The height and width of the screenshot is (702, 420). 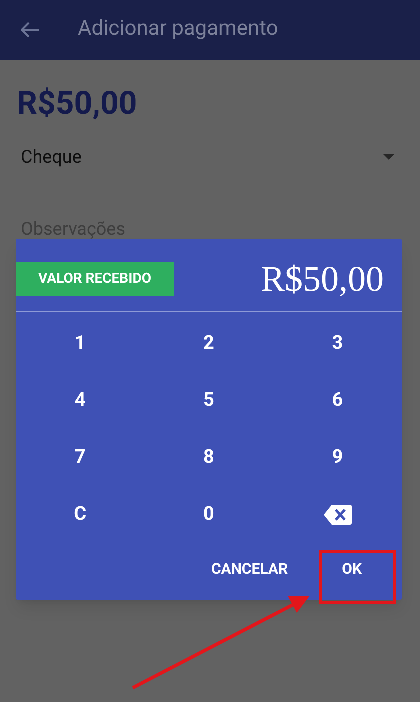 I want to click on received-value-text: R$50,00, so click(x=322, y=279).